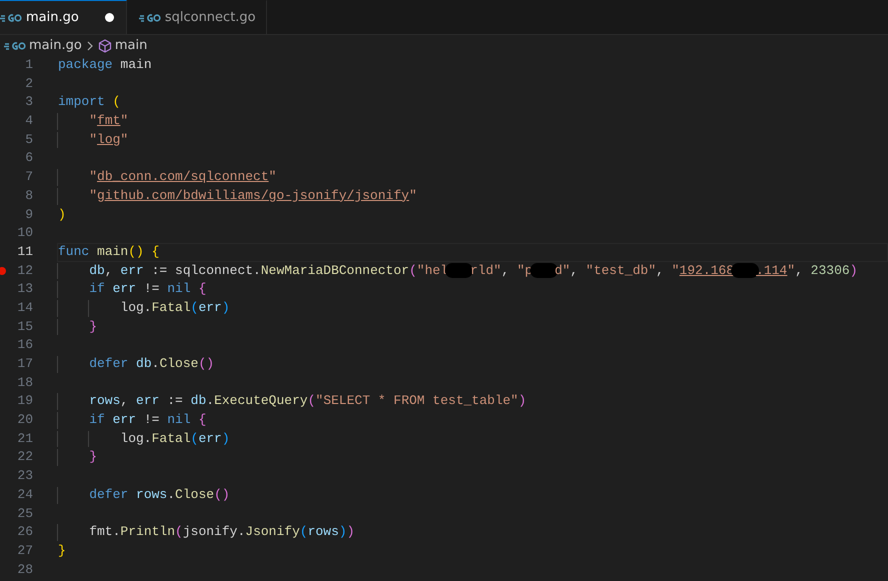 The height and width of the screenshot is (581, 888). Describe the element at coordinates (24, 271) in the screenshot. I see `line-number: 12` at that location.